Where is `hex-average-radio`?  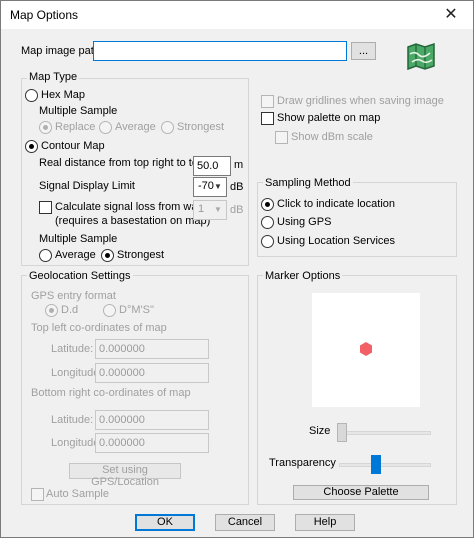
hex-average-radio is located at coordinates (105, 127).